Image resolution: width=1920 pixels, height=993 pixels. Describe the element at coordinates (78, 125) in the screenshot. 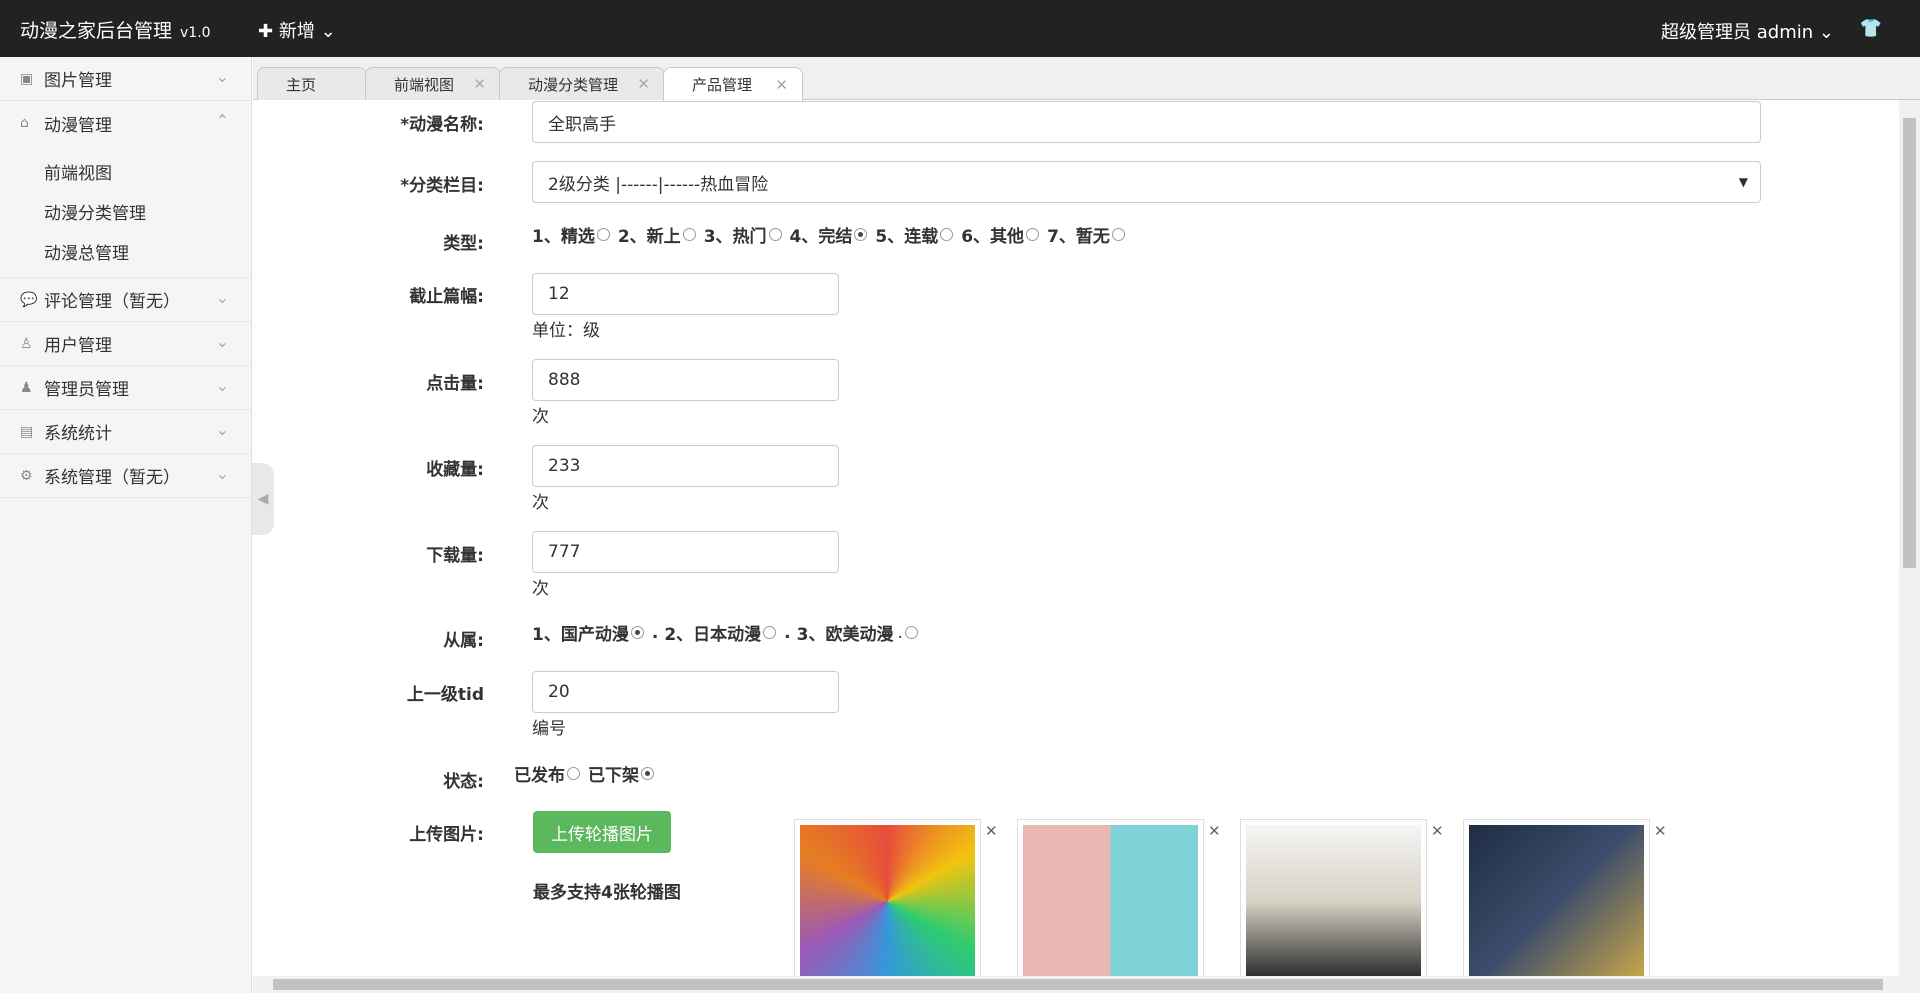

I see `sidebar-item-label: 动漫管理` at that location.